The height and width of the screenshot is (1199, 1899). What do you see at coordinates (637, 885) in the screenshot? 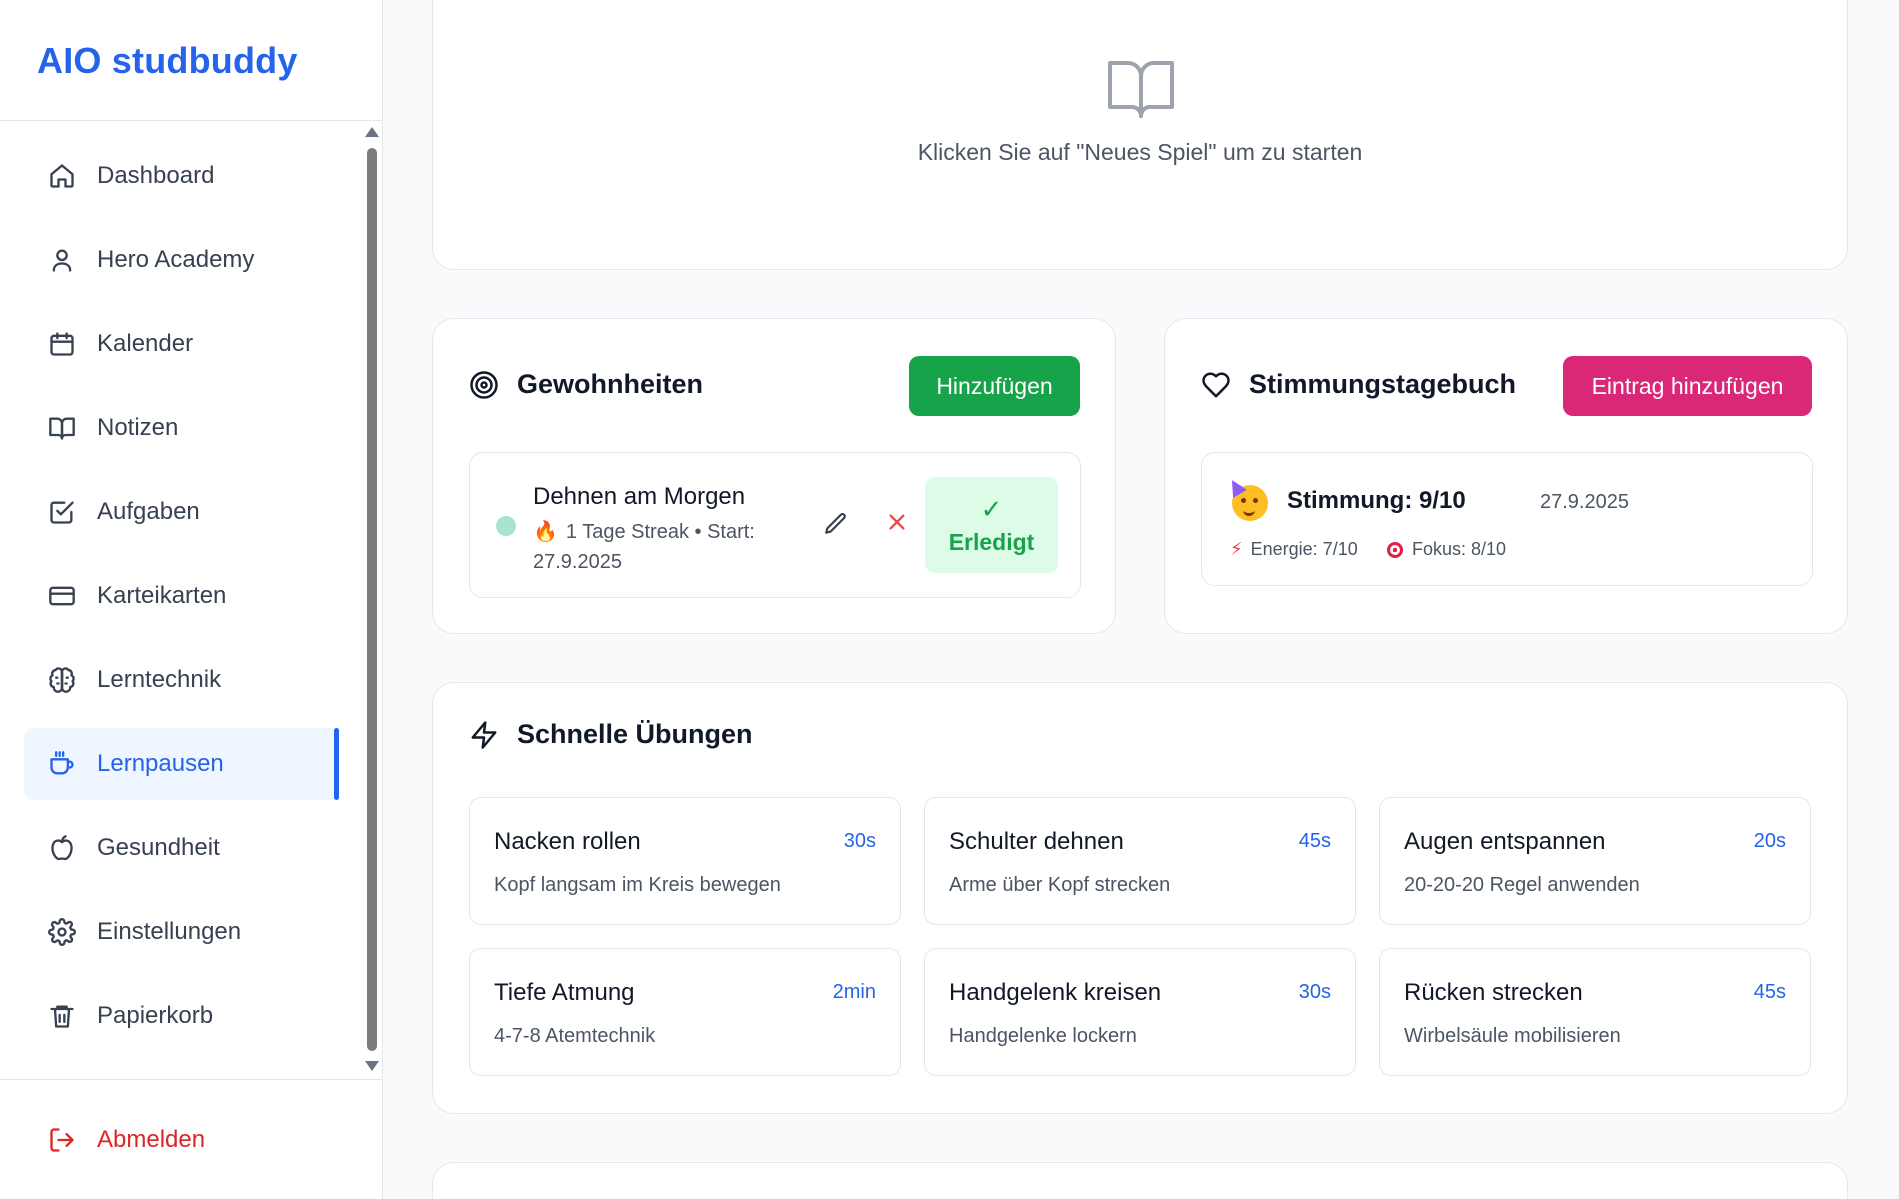
I see `exercise-description: Kopf langsam im Kreis bewegen` at bounding box center [637, 885].